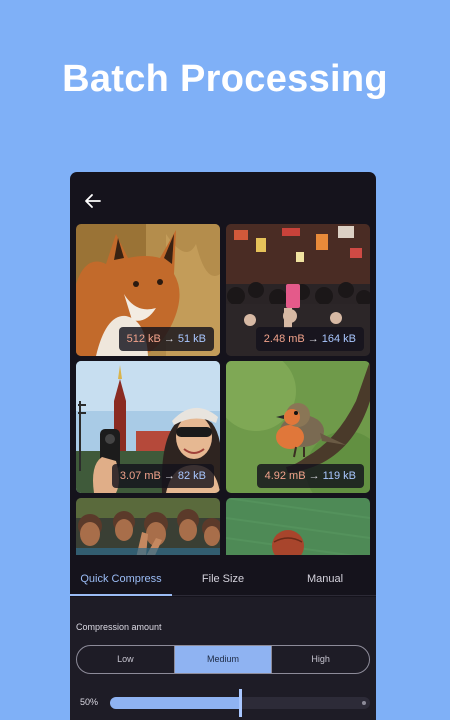 The image size is (450, 720). I want to click on quality-slider, so click(240, 703).